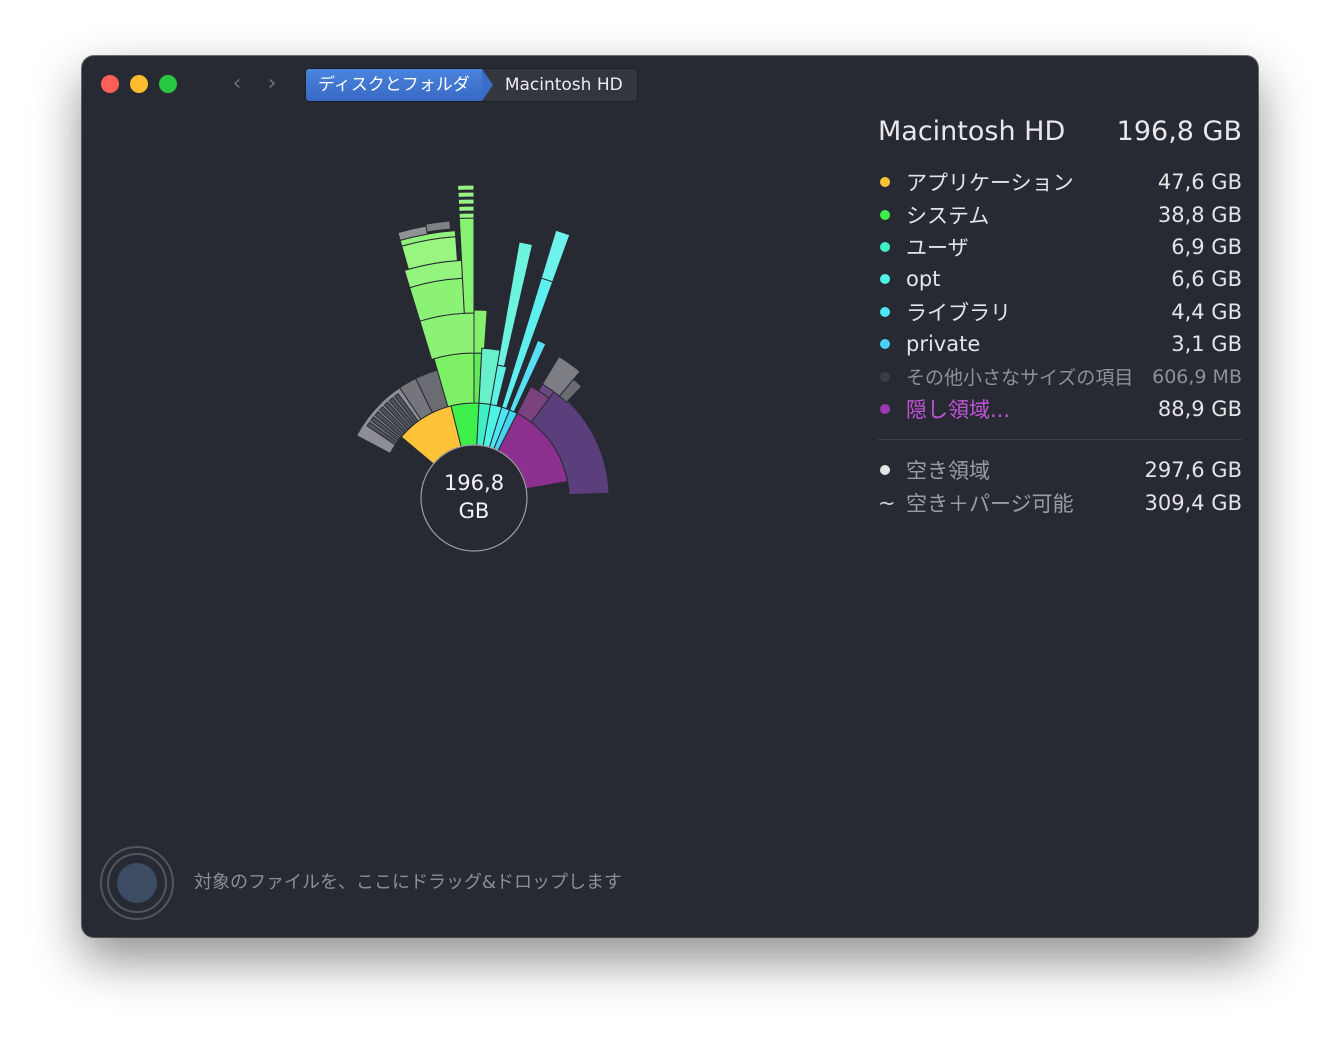 This screenshot has width=1340, height=1046. I want to click on item-row-other-small: その他小さなサイズの項目 606,9 MB, so click(1060, 376).